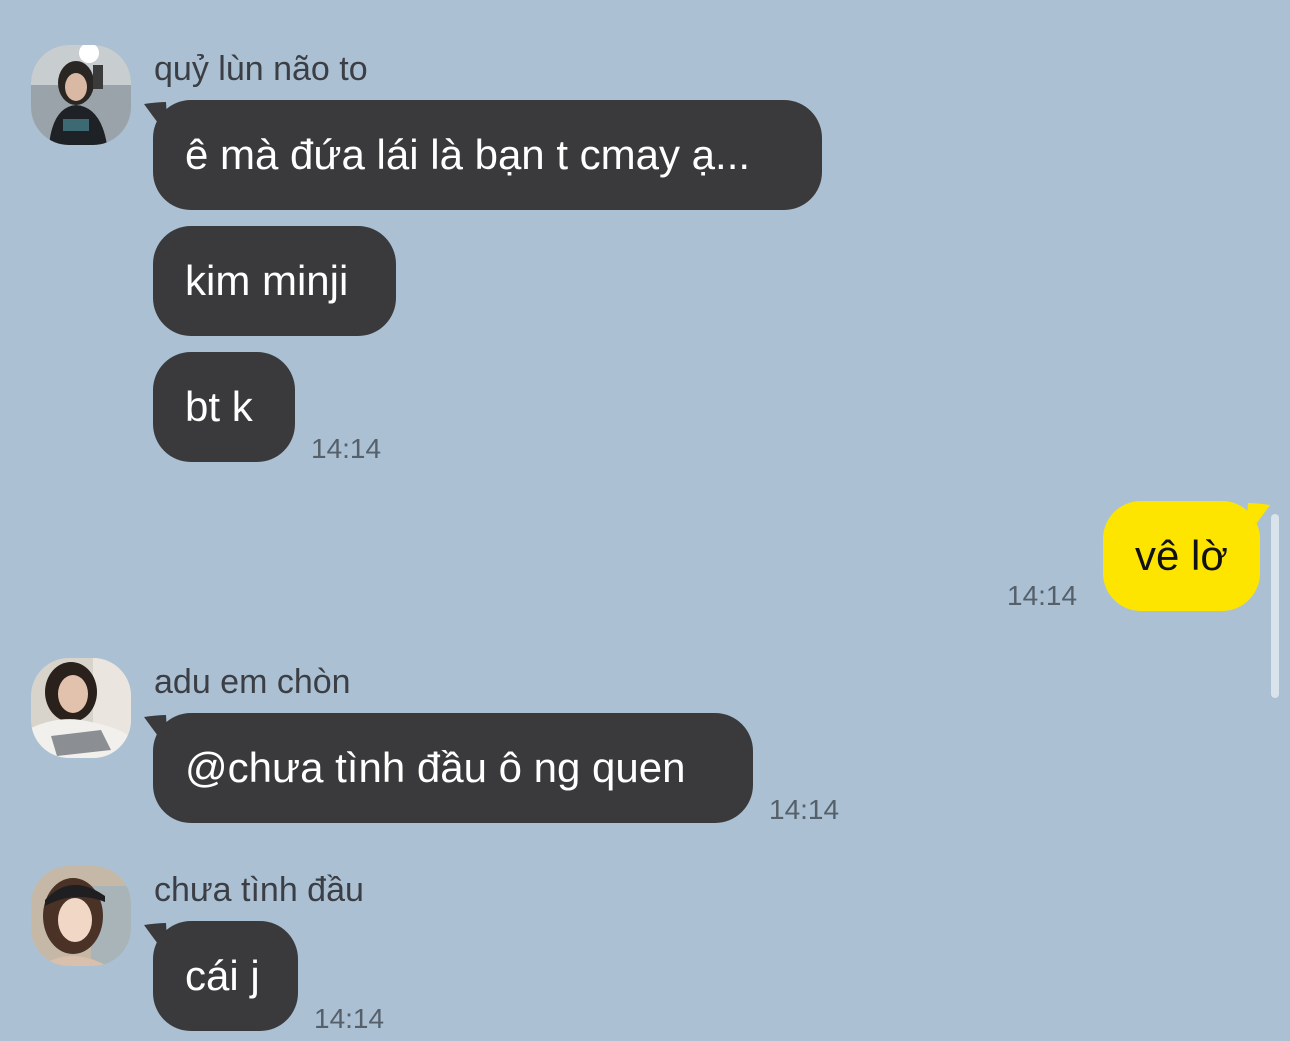 The image size is (1290, 1041). What do you see at coordinates (261, 69) in the screenshot?
I see `sender-name: quỷ lùn não to` at bounding box center [261, 69].